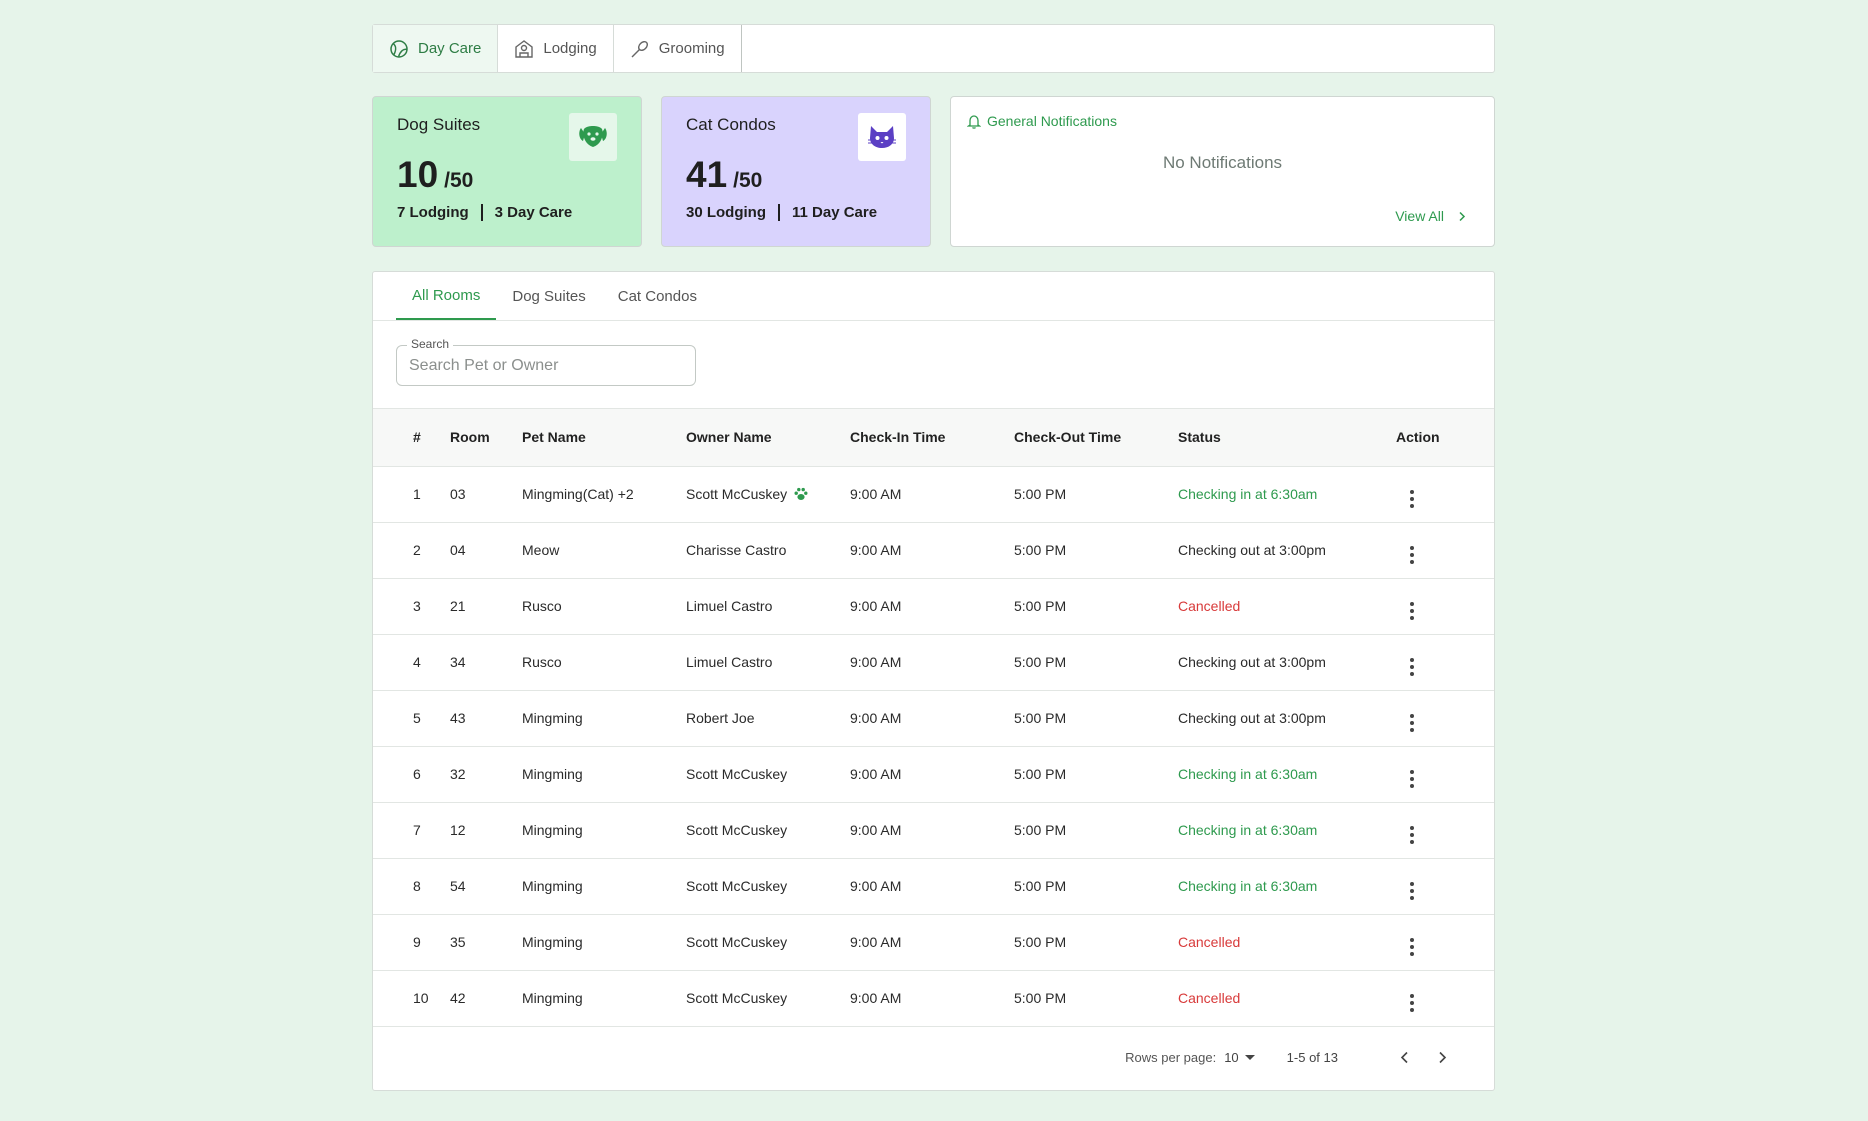 The width and height of the screenshot is (1868, 1121). I want to click on tab-cat-condos: Cat Condos, so click(657, 296).